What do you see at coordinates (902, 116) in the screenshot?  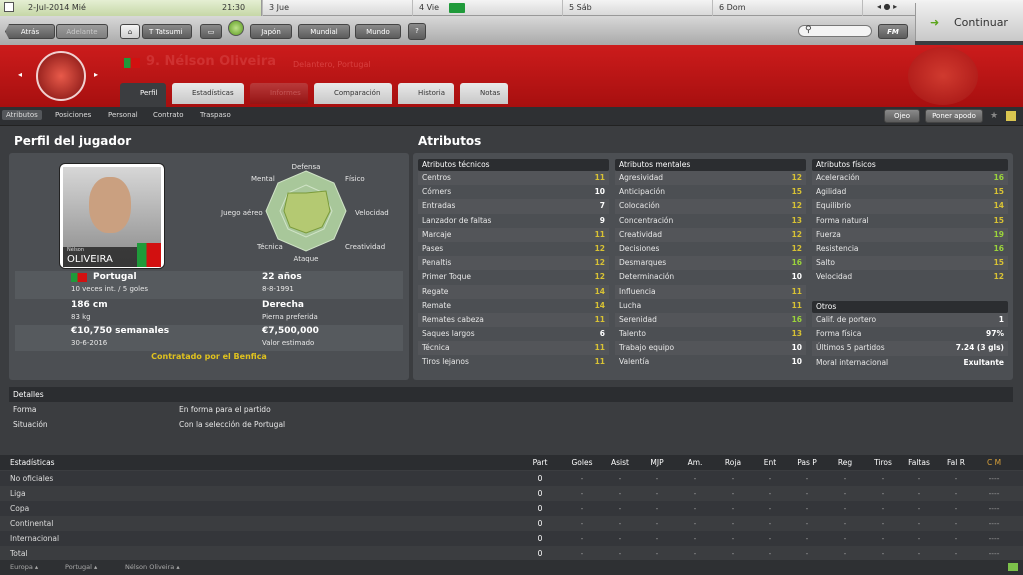 I see `scout-button: Ojeo` at bounding box center [902, 116].